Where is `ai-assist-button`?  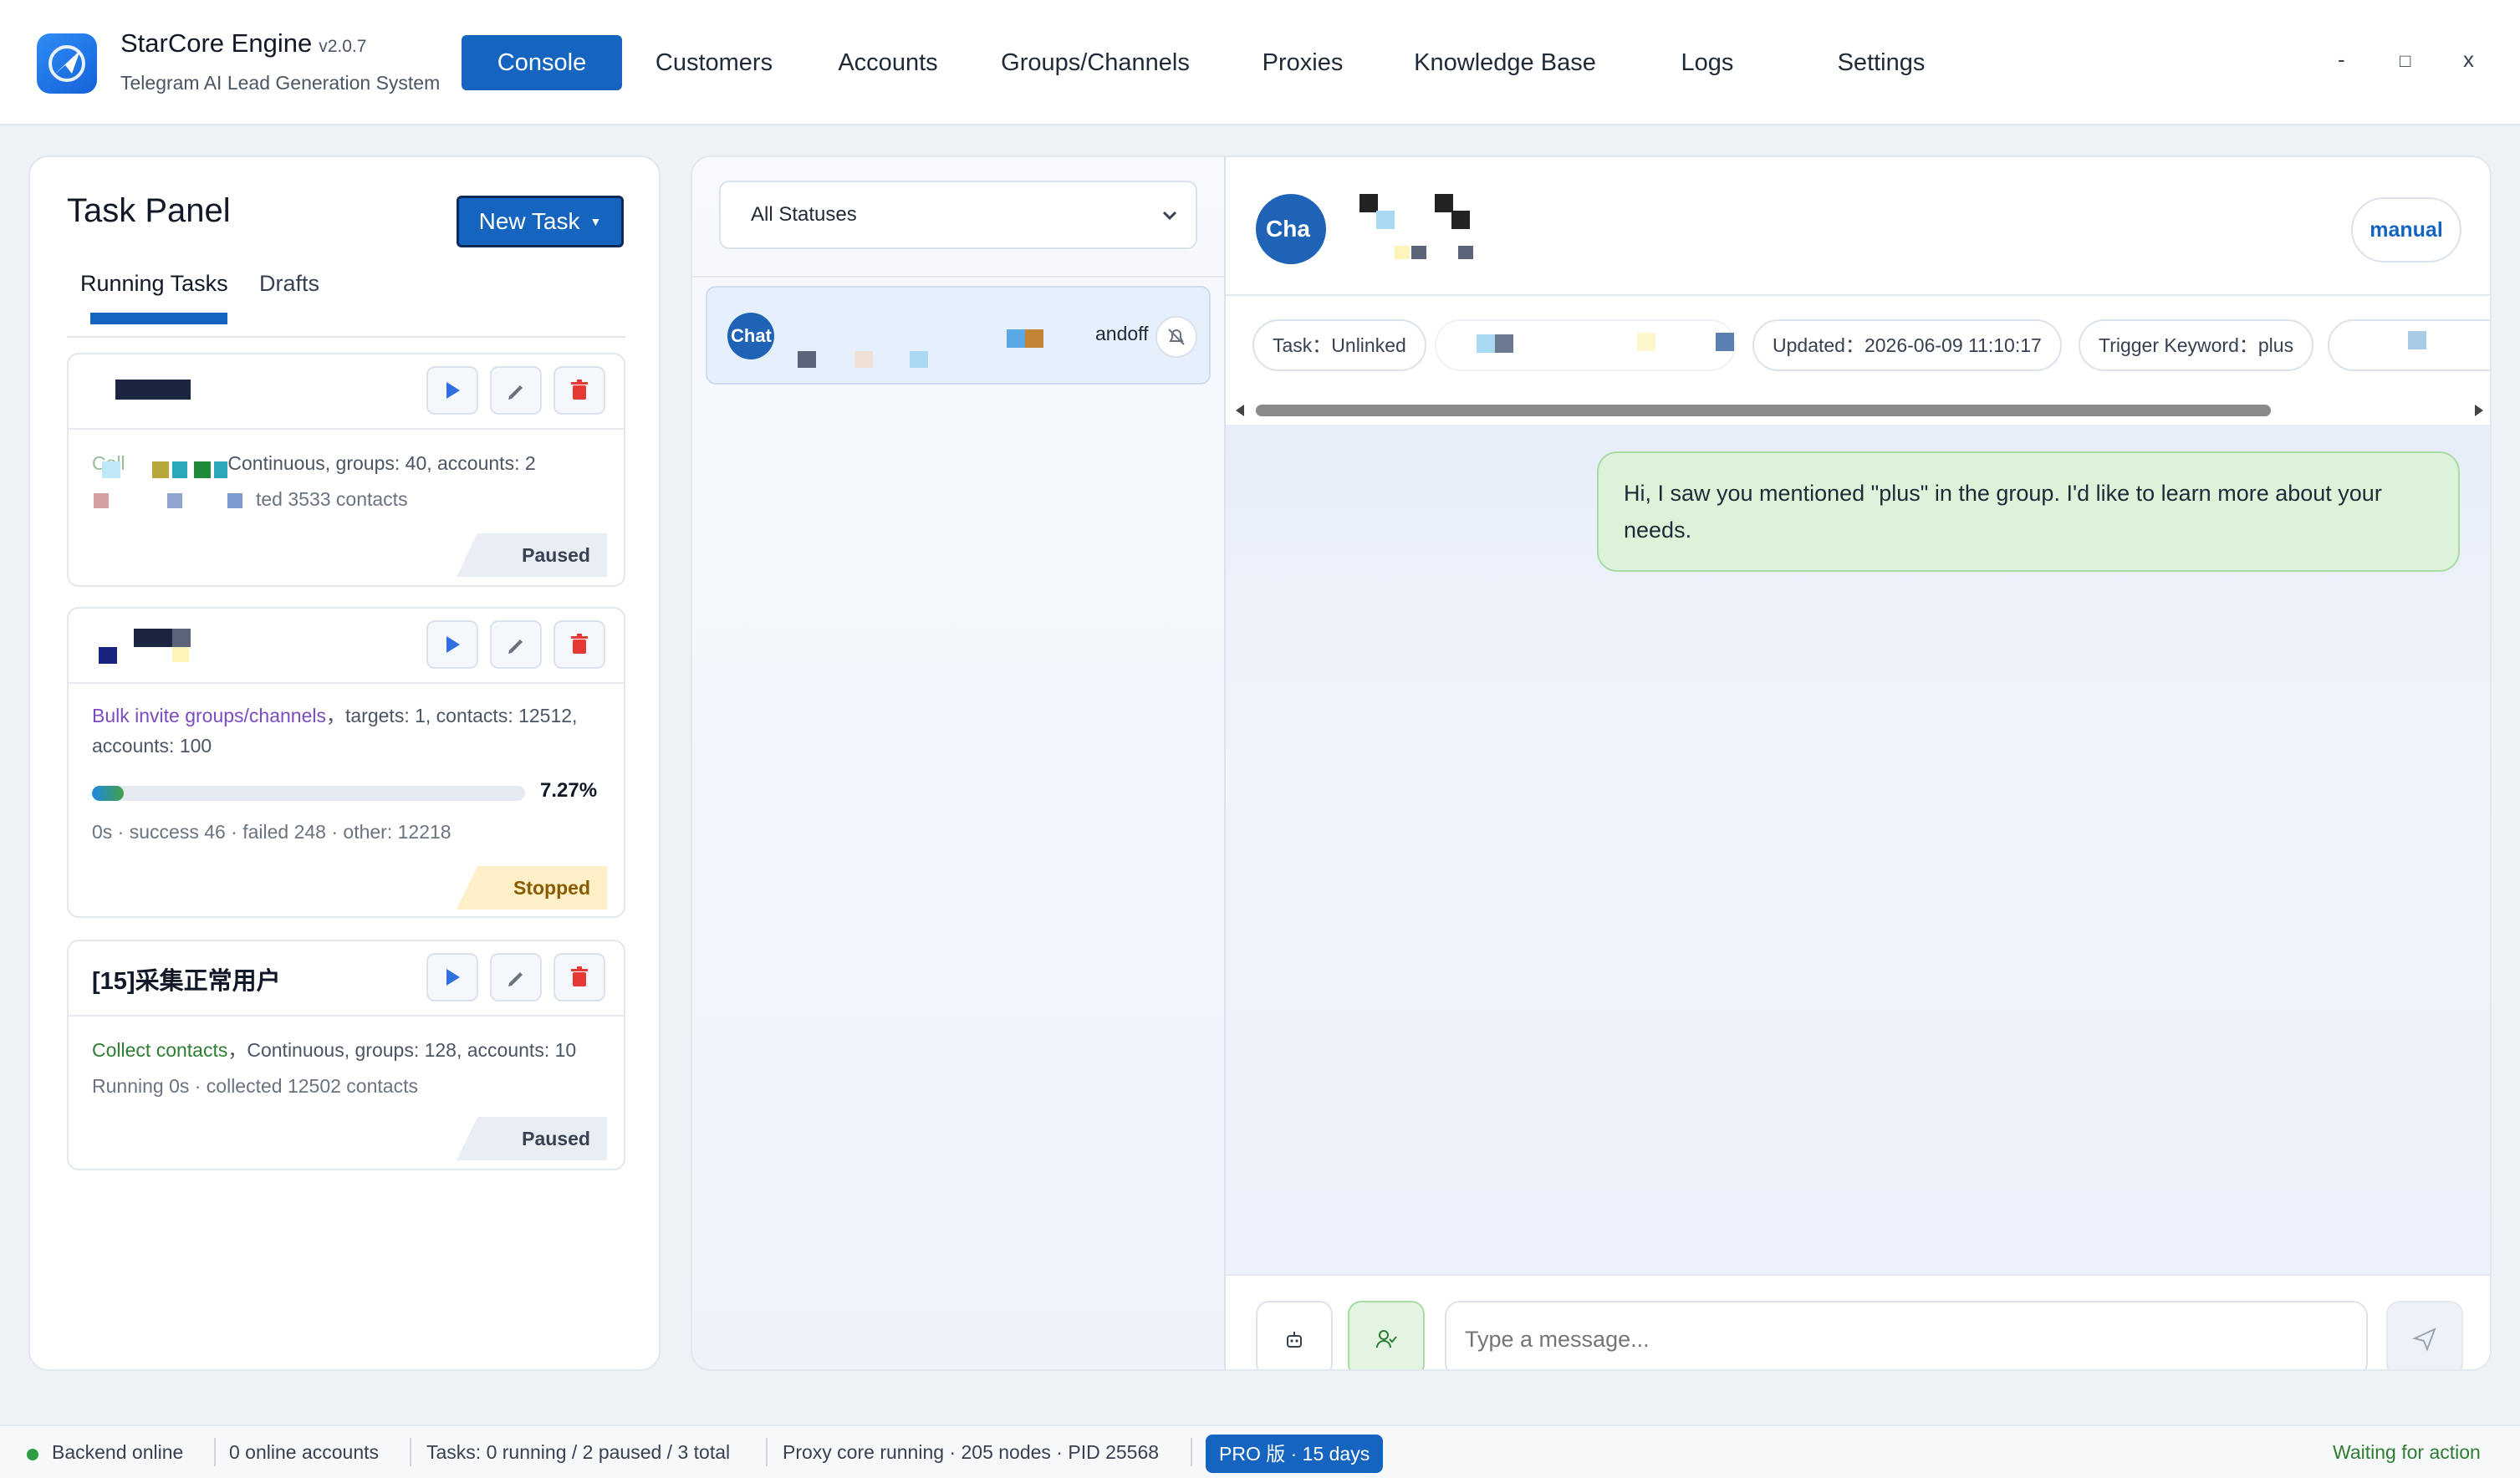 ai-assist-button is located at coordinates (1294, 1335).